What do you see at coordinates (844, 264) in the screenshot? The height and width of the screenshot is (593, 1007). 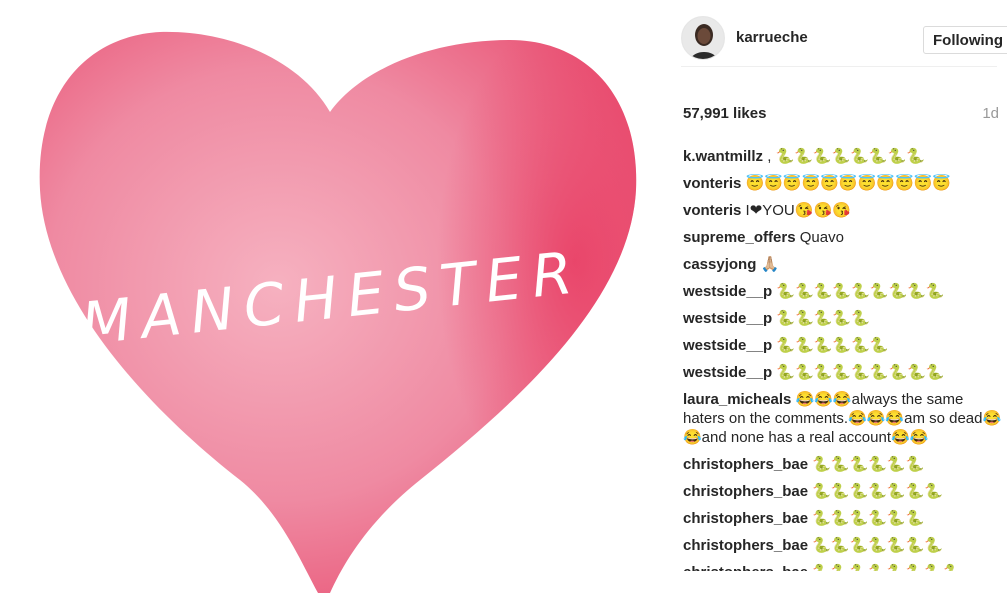 I see `comment-item: cassyjong 🙏🏼` at bounding box center [844, 264].